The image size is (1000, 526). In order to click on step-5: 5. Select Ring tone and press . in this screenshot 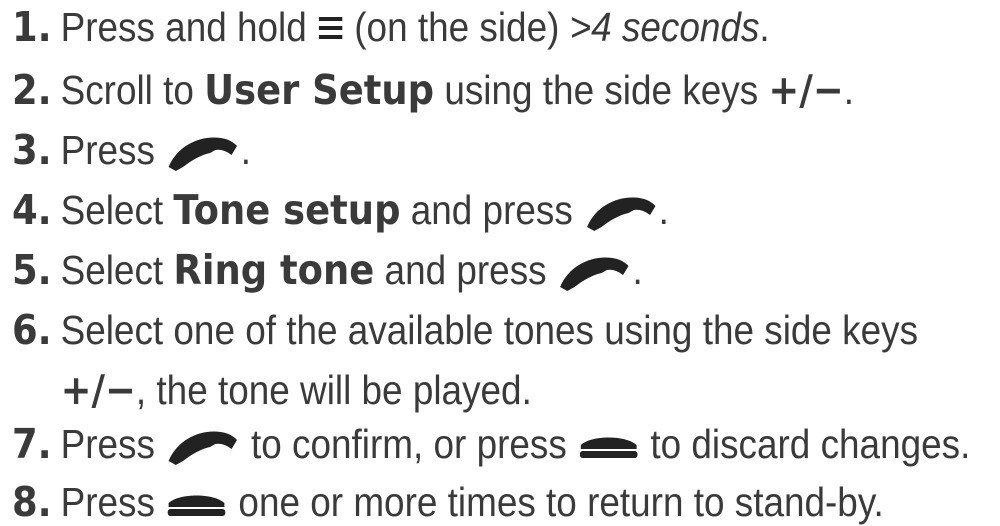, I will do `click(327, 271)`.